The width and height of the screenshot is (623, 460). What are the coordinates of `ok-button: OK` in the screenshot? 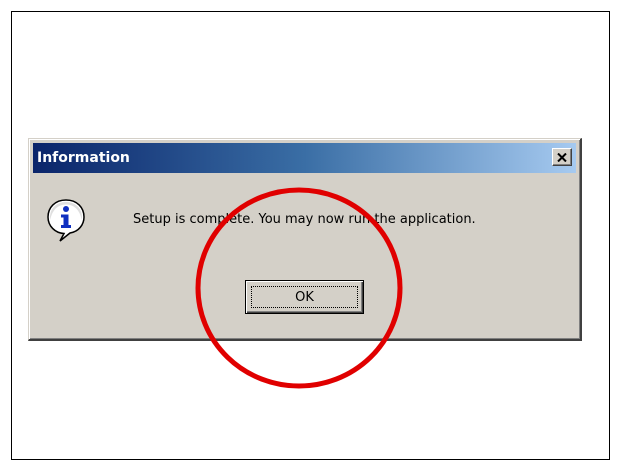 It's located at (304, 297).